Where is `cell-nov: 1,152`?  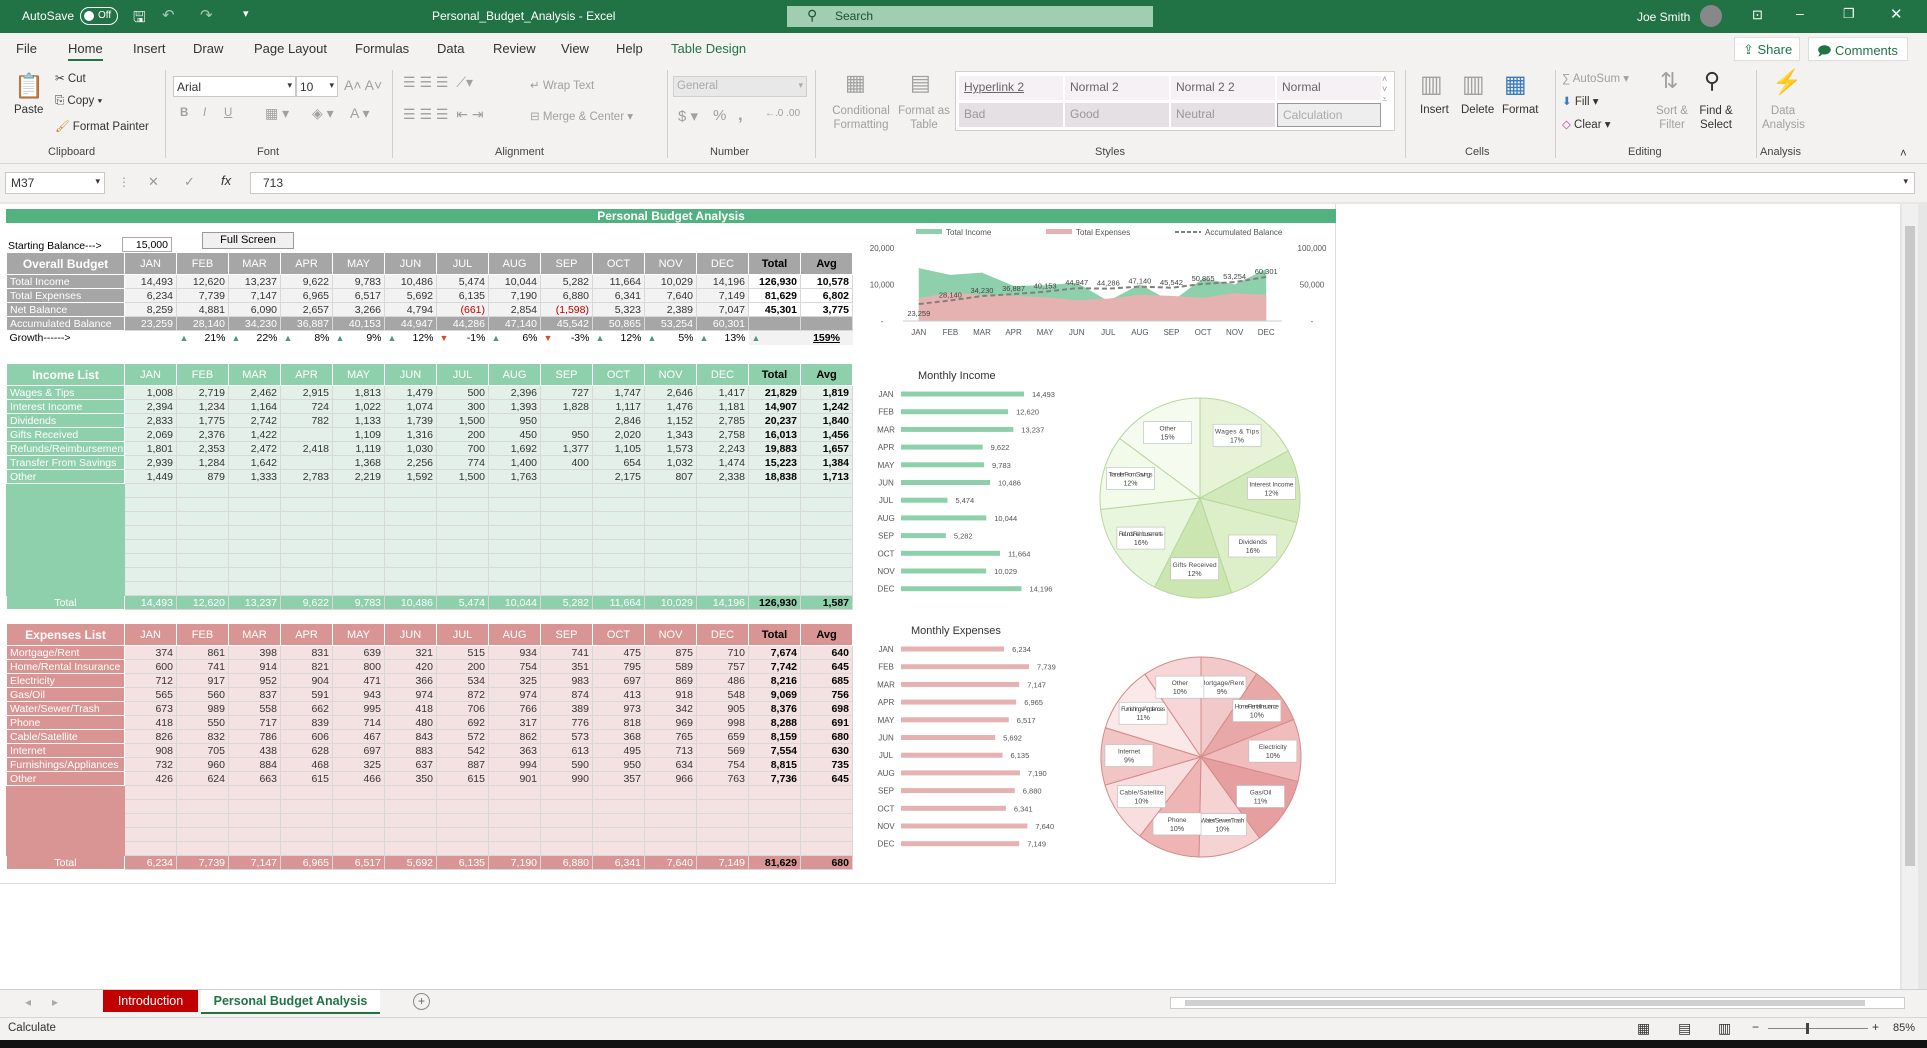
cell-nov: 1,152 is located at coordinates (670, 420).